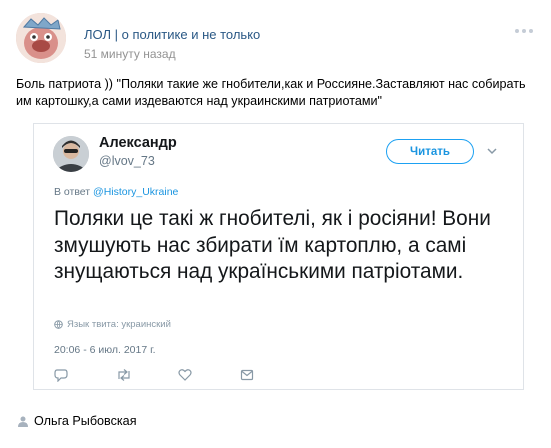  I want to click on tweet-avatar-image, so click(71, 154).